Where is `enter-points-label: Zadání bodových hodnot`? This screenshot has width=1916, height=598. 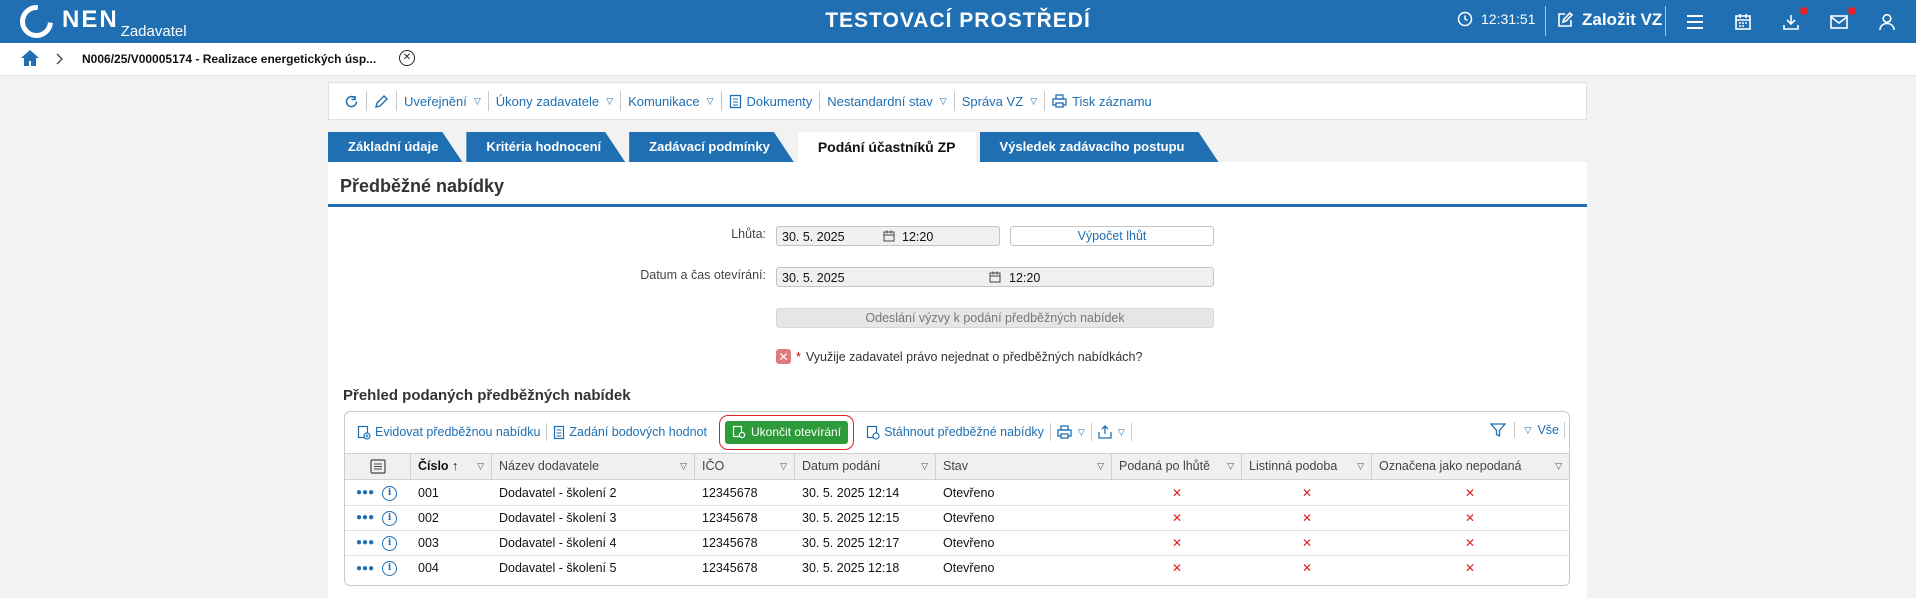 enter-points-label: Zadání bodových hodnot is located at coordinates (638, 432).